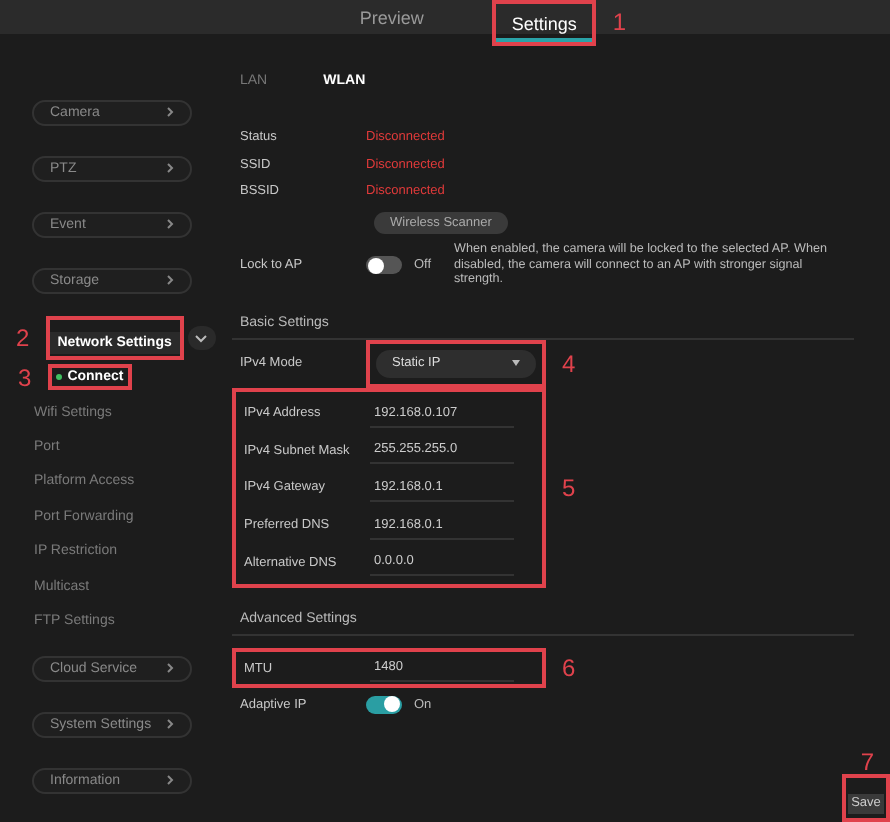 The image size is (890, 822). I want to click on annotation-number: 7, so click(867, 762).